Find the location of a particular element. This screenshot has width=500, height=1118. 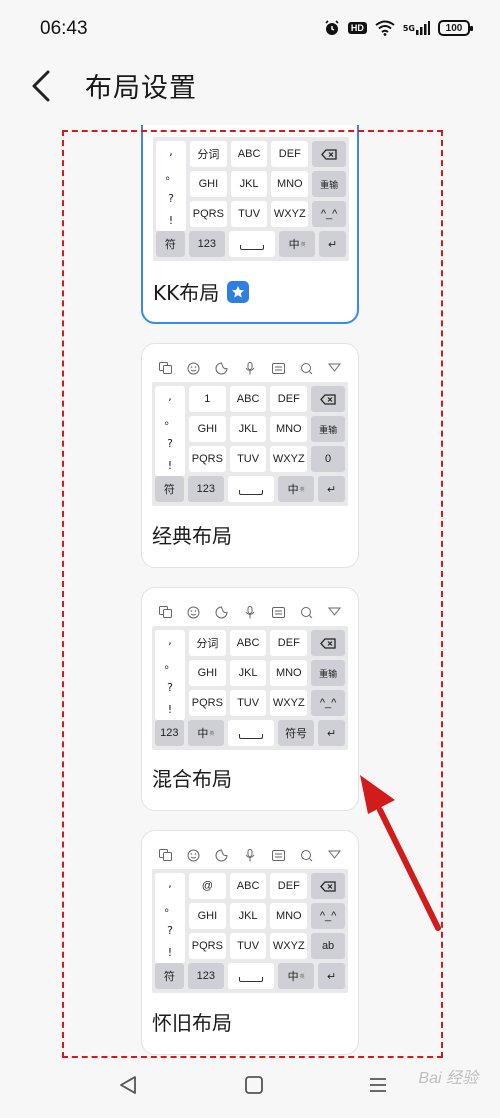

back-button is located at coordinates (43, 86).